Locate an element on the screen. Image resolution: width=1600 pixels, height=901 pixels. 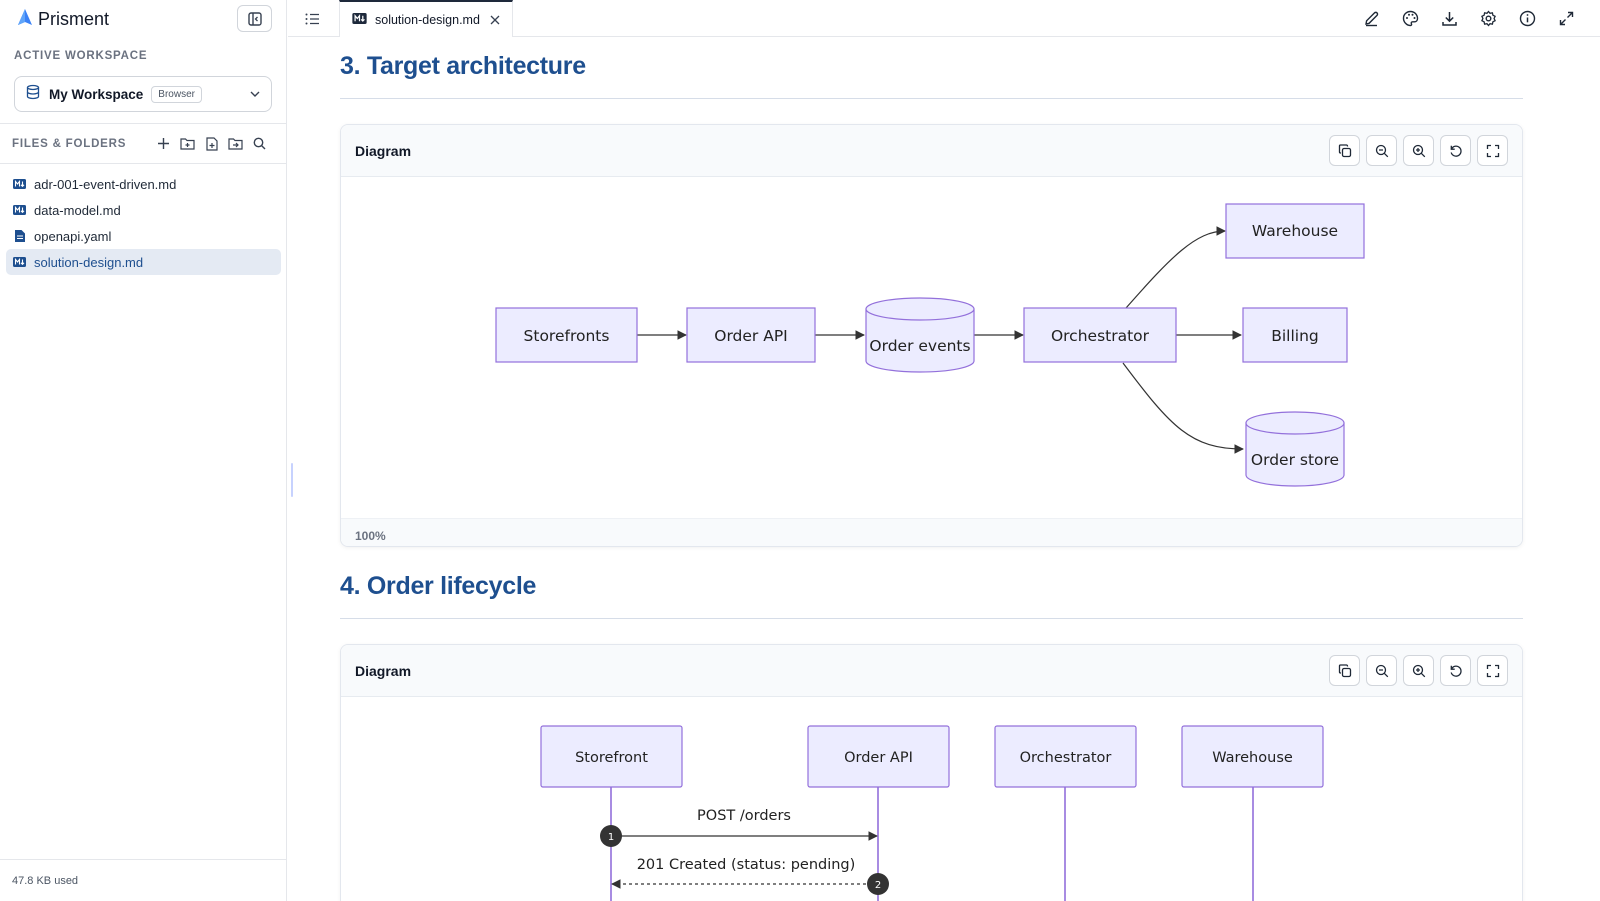
settings-icon is located at coordinates (1488, 18).